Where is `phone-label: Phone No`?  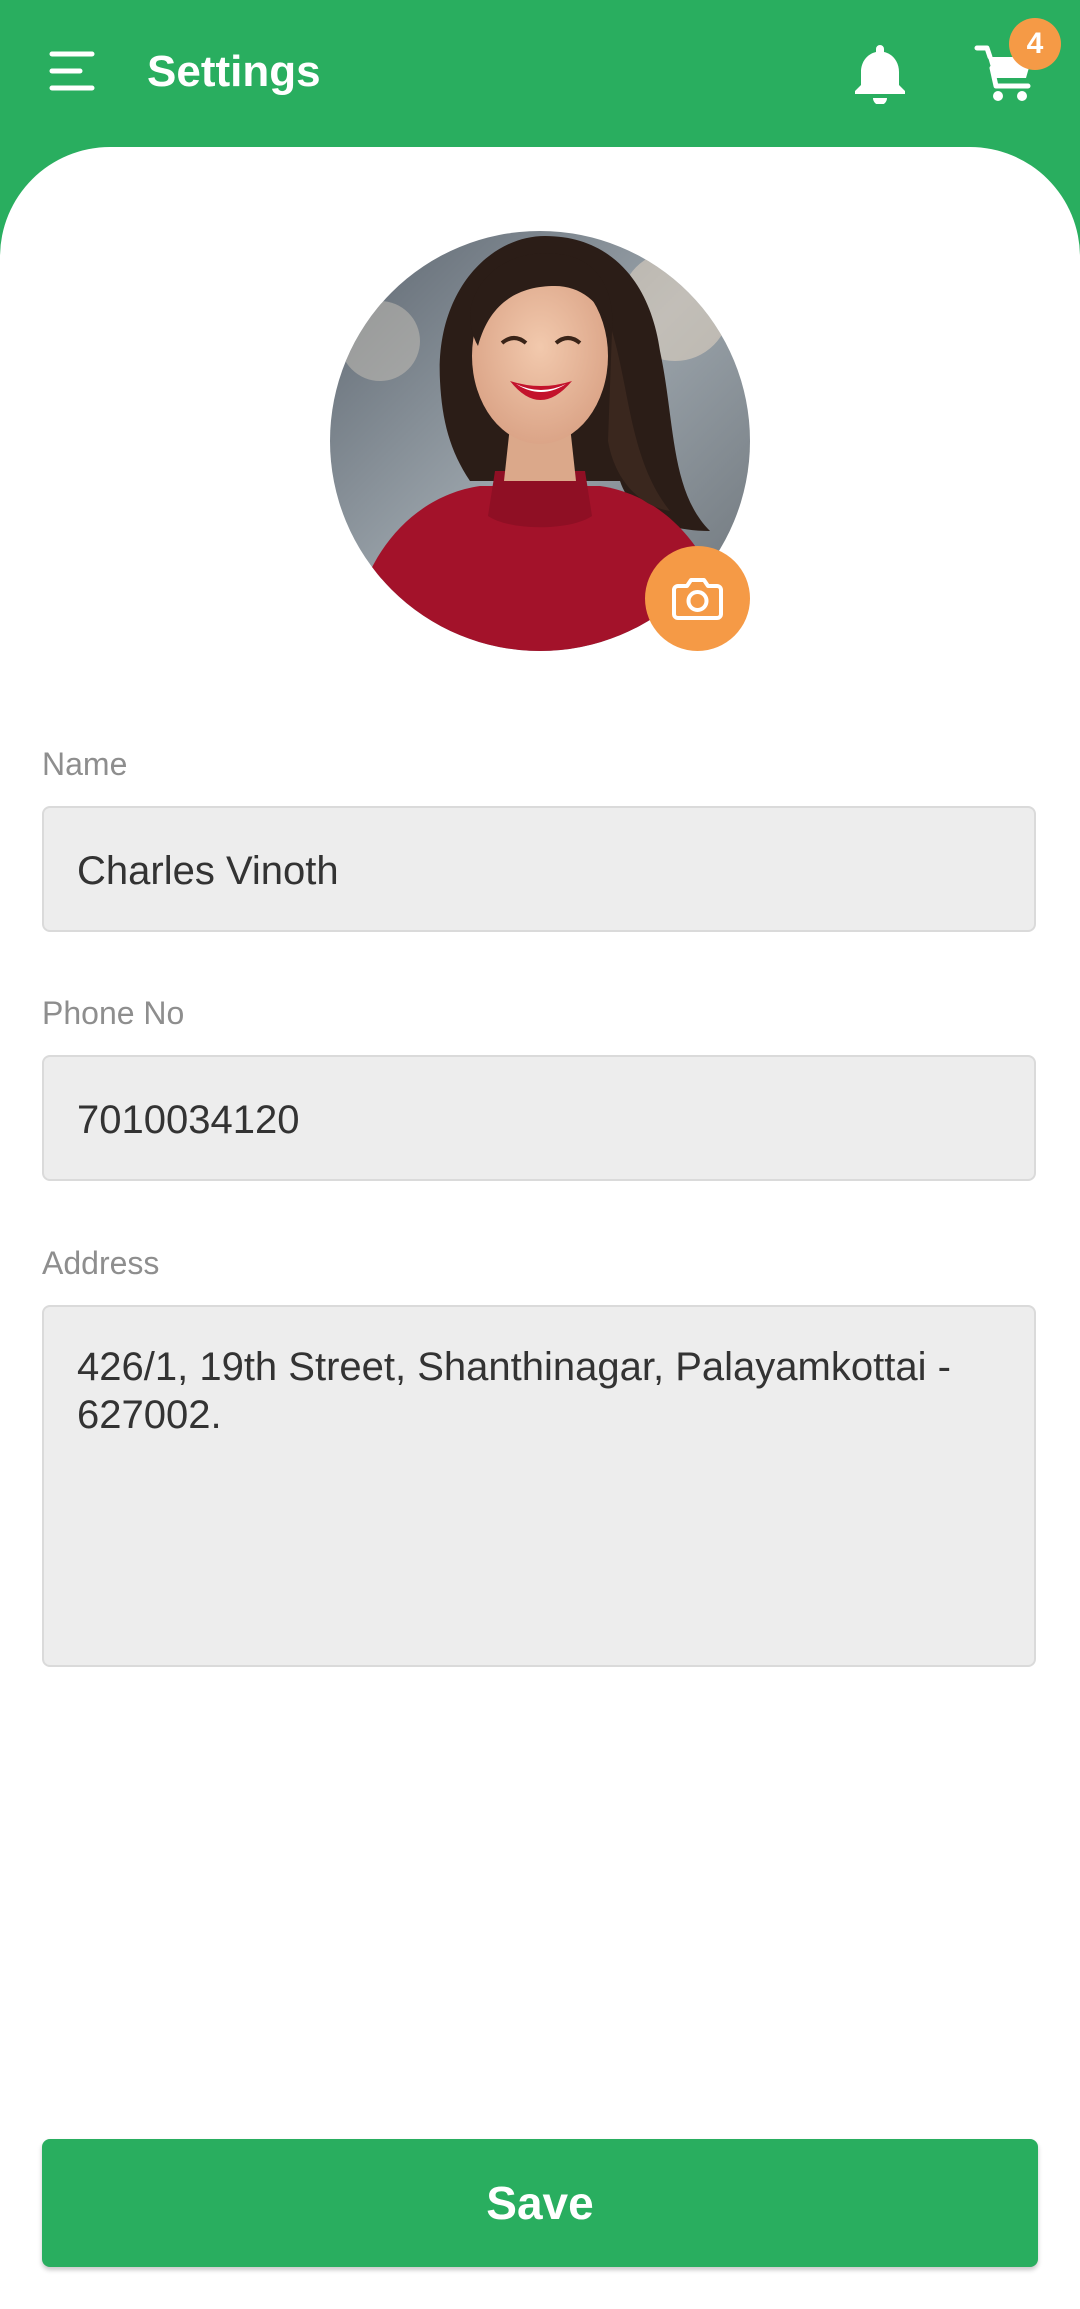
phone-label: Phone No is located at coordinates (113, 1013).